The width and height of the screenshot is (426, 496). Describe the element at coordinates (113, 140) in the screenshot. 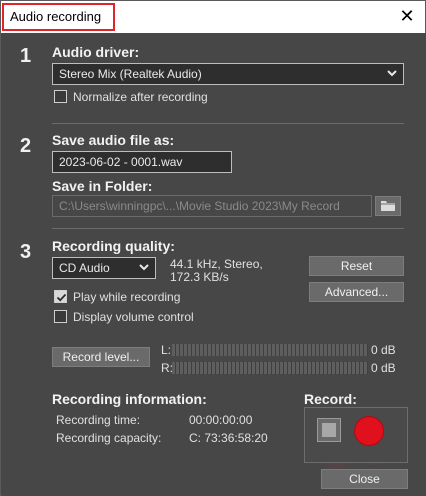

I see `save-file-heading: Save audio file as:` at that location.